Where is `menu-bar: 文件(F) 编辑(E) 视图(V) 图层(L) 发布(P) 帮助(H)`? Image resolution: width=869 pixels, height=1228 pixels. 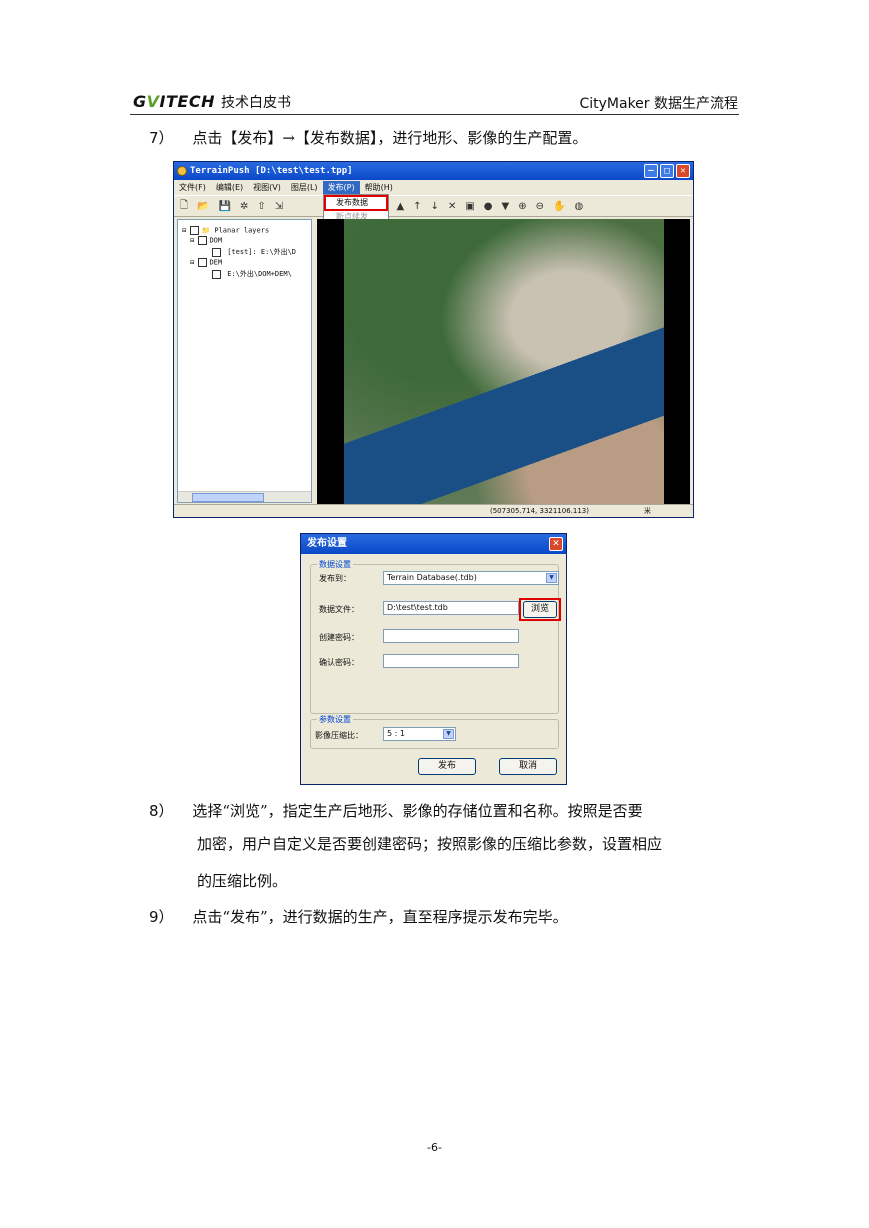
menu-bar: 文件(F) 编辑(E) 视图(V) 图层(L) 发布(P) 帮助(H) is located at coordinates (433, 187).